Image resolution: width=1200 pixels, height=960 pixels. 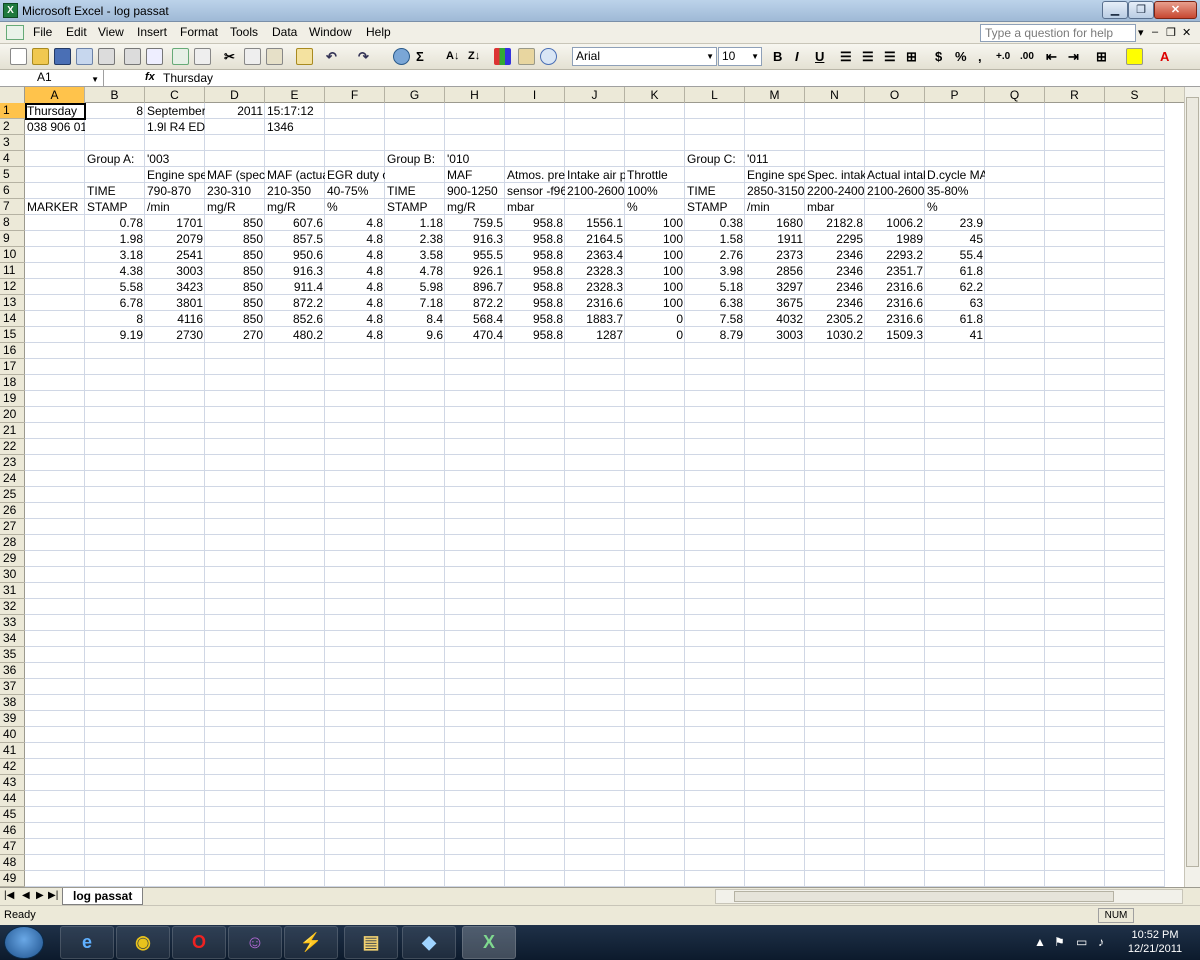 I want to click on cell-B7: STAMP, so click(x=115, y=207).